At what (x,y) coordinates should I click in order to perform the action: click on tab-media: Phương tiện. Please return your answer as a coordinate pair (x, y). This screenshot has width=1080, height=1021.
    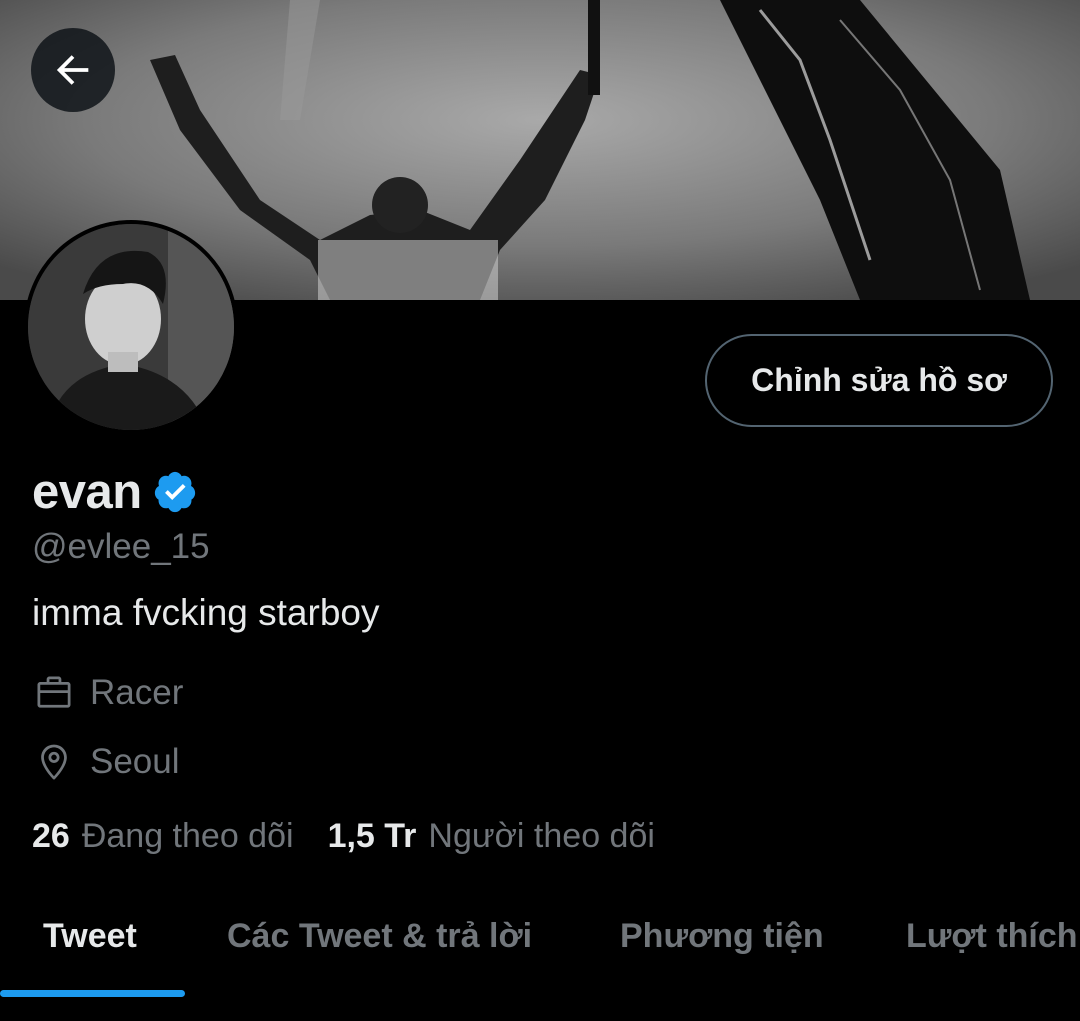
    Looking at the image, I should click on (722, 936).